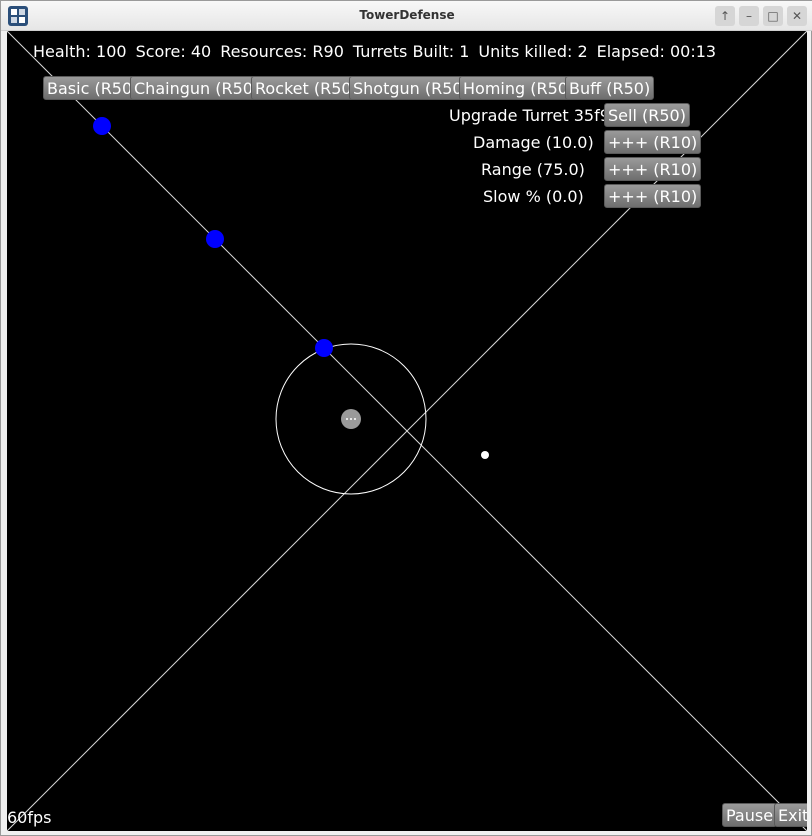 Image resolution: width=812 pixels, height=836 pixels. What do you see at coordinates (610, 88) in the screenshot?
I see `build-buff-button: Buff (R50)` at bounding box center [610, 88].